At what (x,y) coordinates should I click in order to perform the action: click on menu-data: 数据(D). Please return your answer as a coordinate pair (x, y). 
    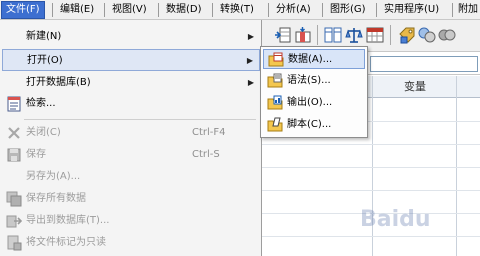
    Looking at the image, I should click on (184, 10).